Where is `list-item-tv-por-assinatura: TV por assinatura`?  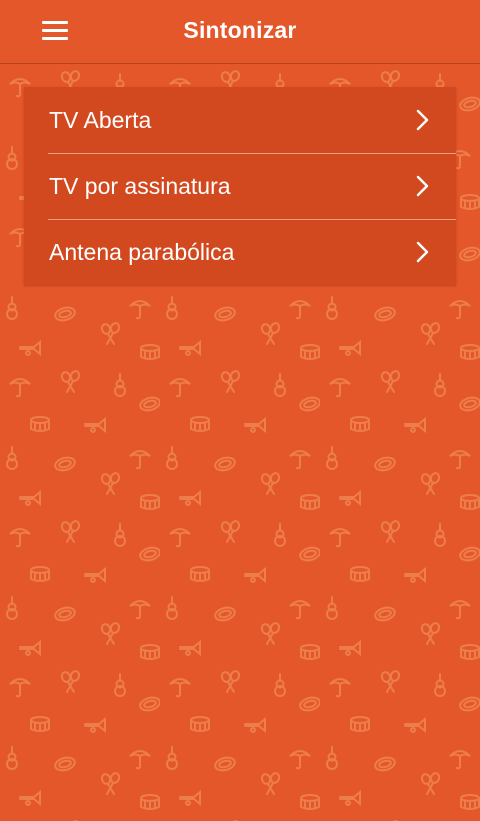
list-item-tv-por-assinatura: TV por assinatura is located at coordinates (240, 186).